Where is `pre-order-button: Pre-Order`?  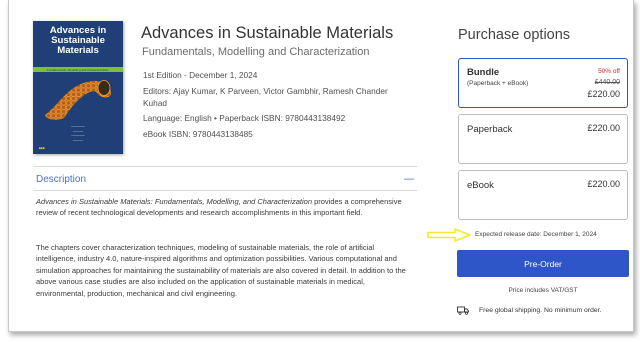 pre-order-button: Pre-Order is located at coordinates (543, 263).